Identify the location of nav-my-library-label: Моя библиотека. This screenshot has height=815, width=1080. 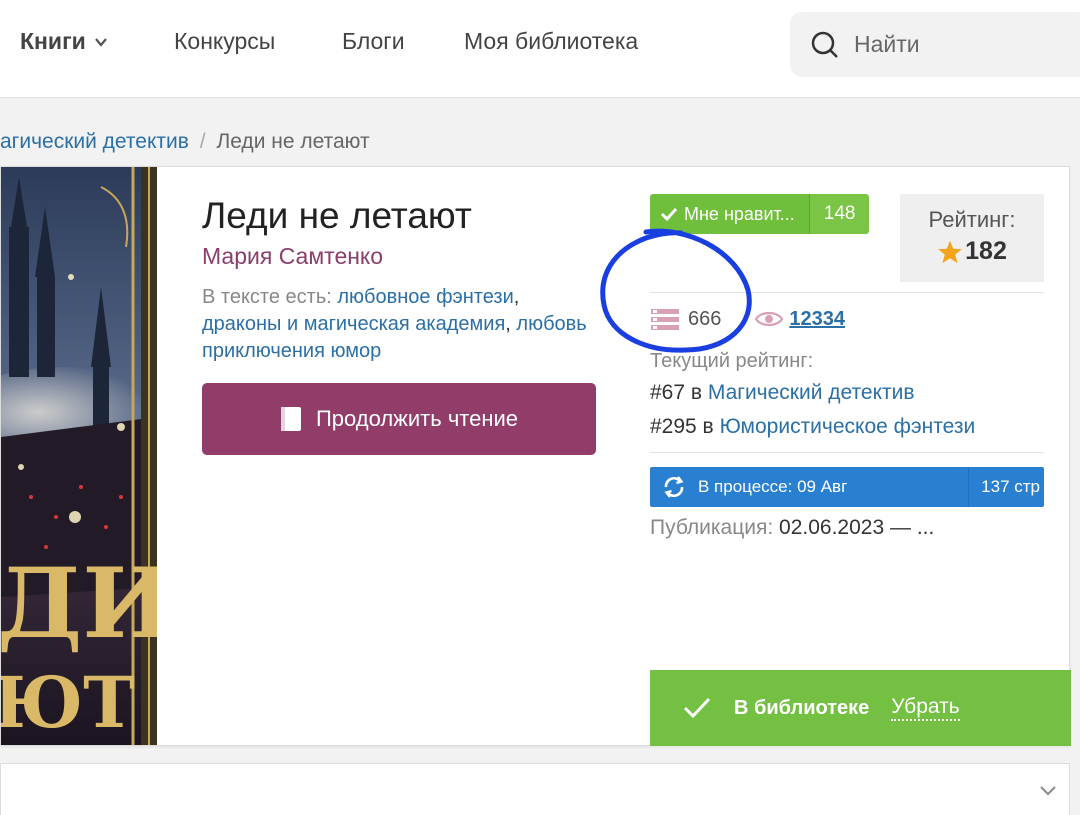
(551, 41).